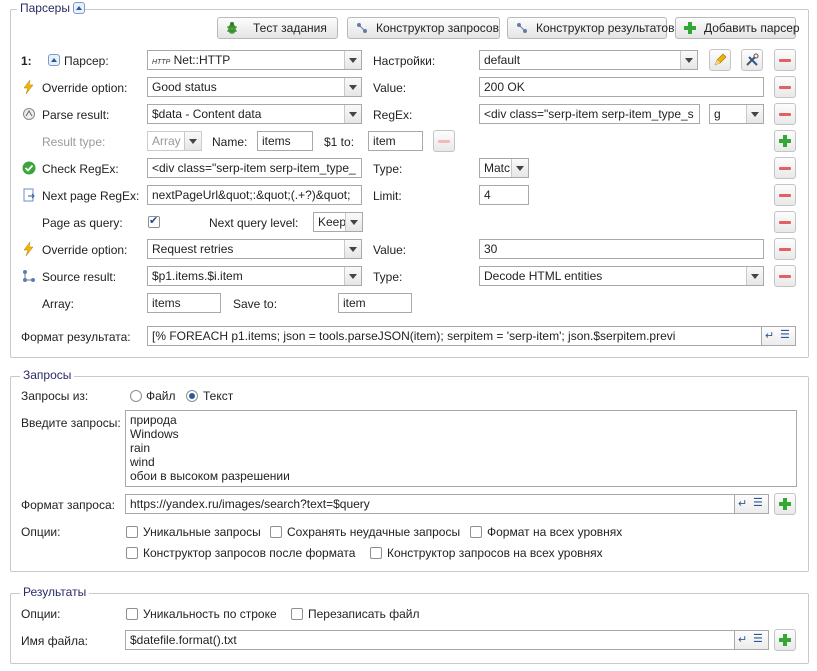 This screenshot has width=817, height=671. I want to click on remove-override-button, so click(785, 87).